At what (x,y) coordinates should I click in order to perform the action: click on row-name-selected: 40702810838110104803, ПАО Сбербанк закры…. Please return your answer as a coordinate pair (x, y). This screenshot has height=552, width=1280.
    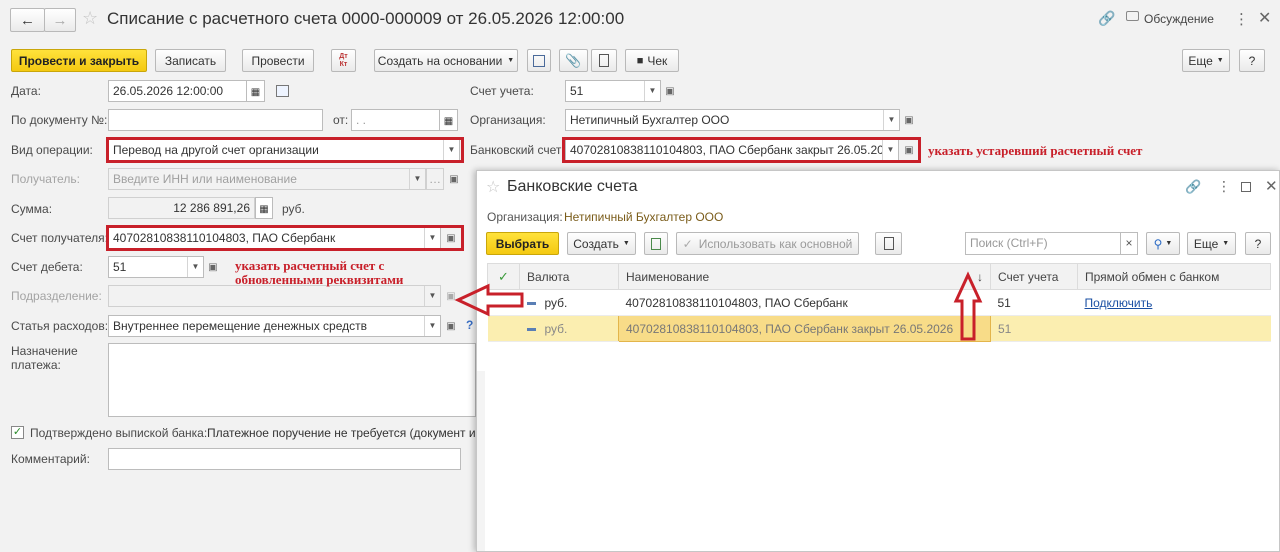
    Looking at the image, I should click on (804, 328).